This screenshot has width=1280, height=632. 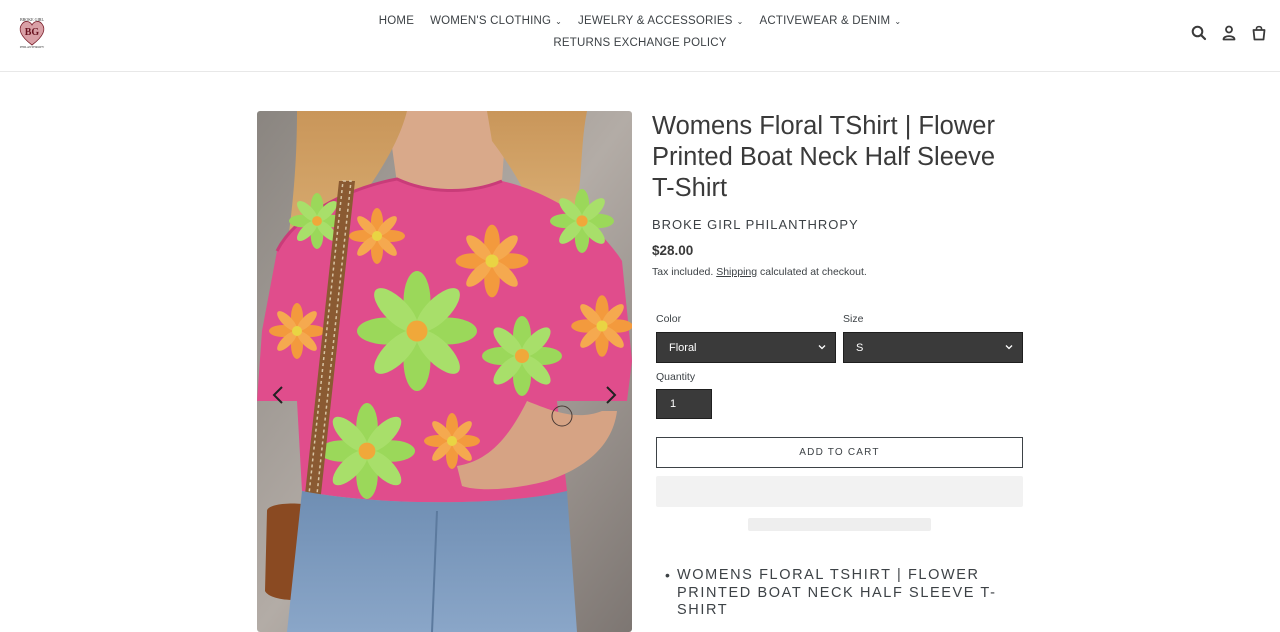 I want to click on chevron-right-icon, so click(x=611, y=395).